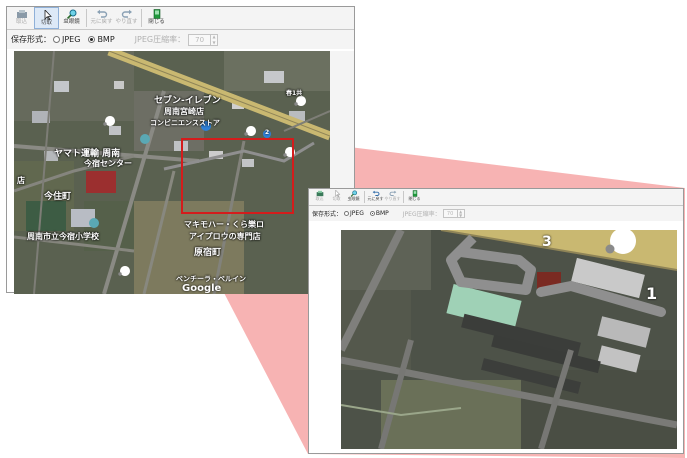  I want to click on route-label-3: 3, so click(547, 242).